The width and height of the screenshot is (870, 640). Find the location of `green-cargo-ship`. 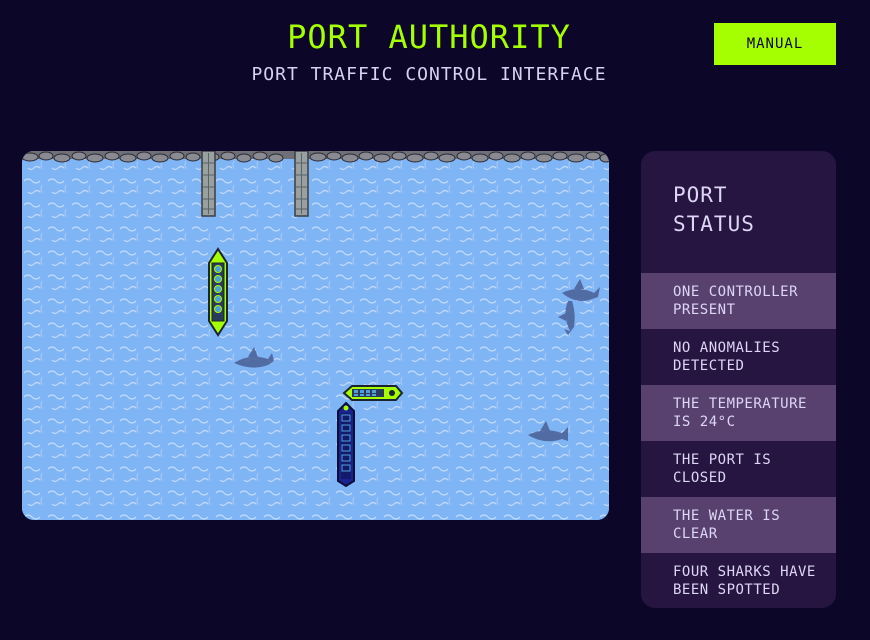

green-cargo-ship is located at coordinates (218, 292).